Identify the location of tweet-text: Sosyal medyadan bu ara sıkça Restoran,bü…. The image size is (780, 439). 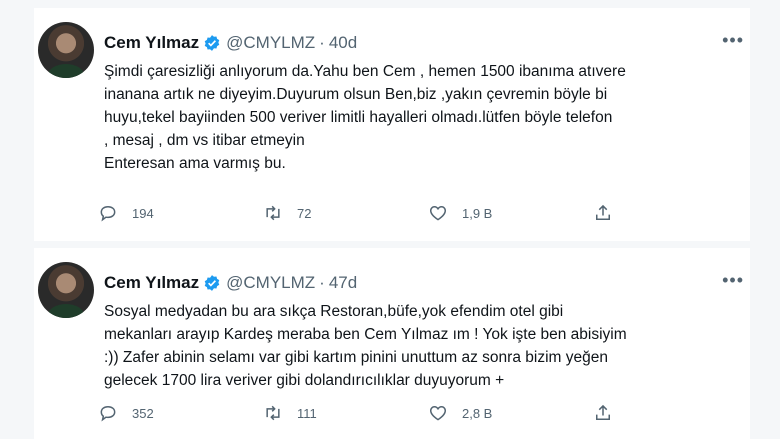
(365, 346).